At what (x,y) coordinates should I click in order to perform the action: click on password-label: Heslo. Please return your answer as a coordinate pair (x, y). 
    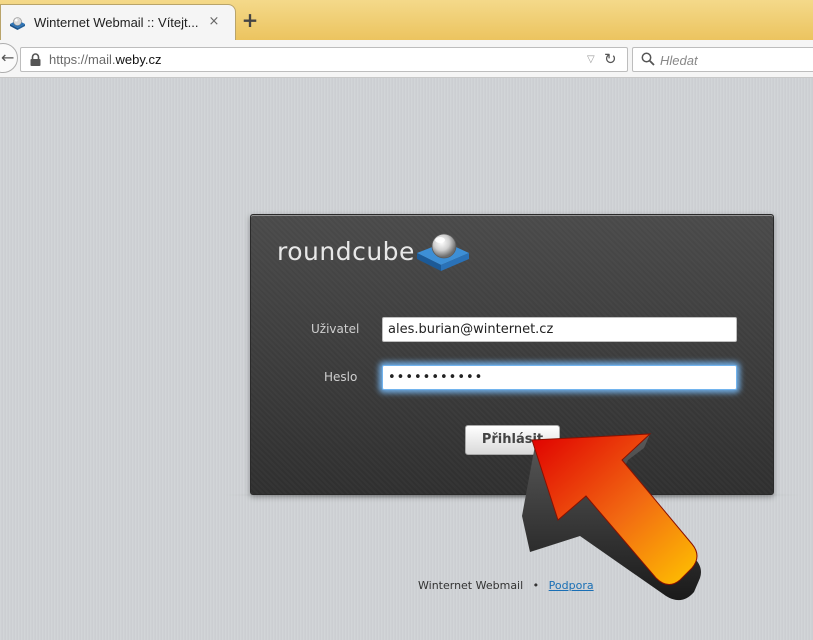
    Looking at the image, I should click on (341, 377).